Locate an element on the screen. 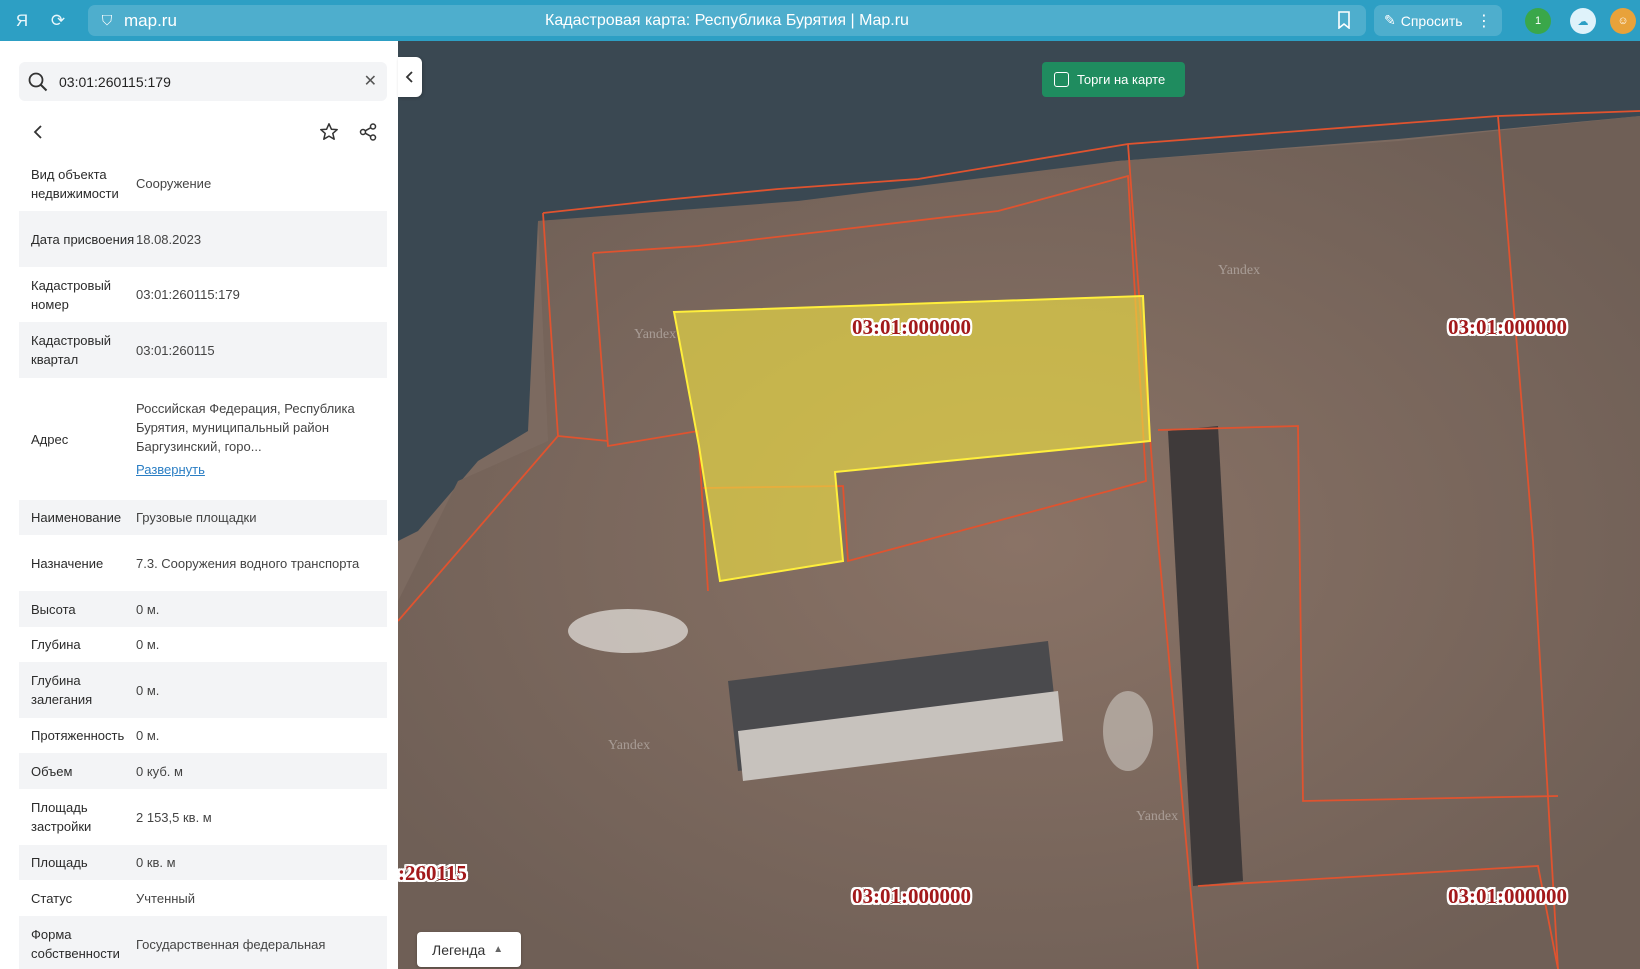 Image resolution: width=1640 pixels, height=969 pixels. back-button is located at coordinates (38, 132).